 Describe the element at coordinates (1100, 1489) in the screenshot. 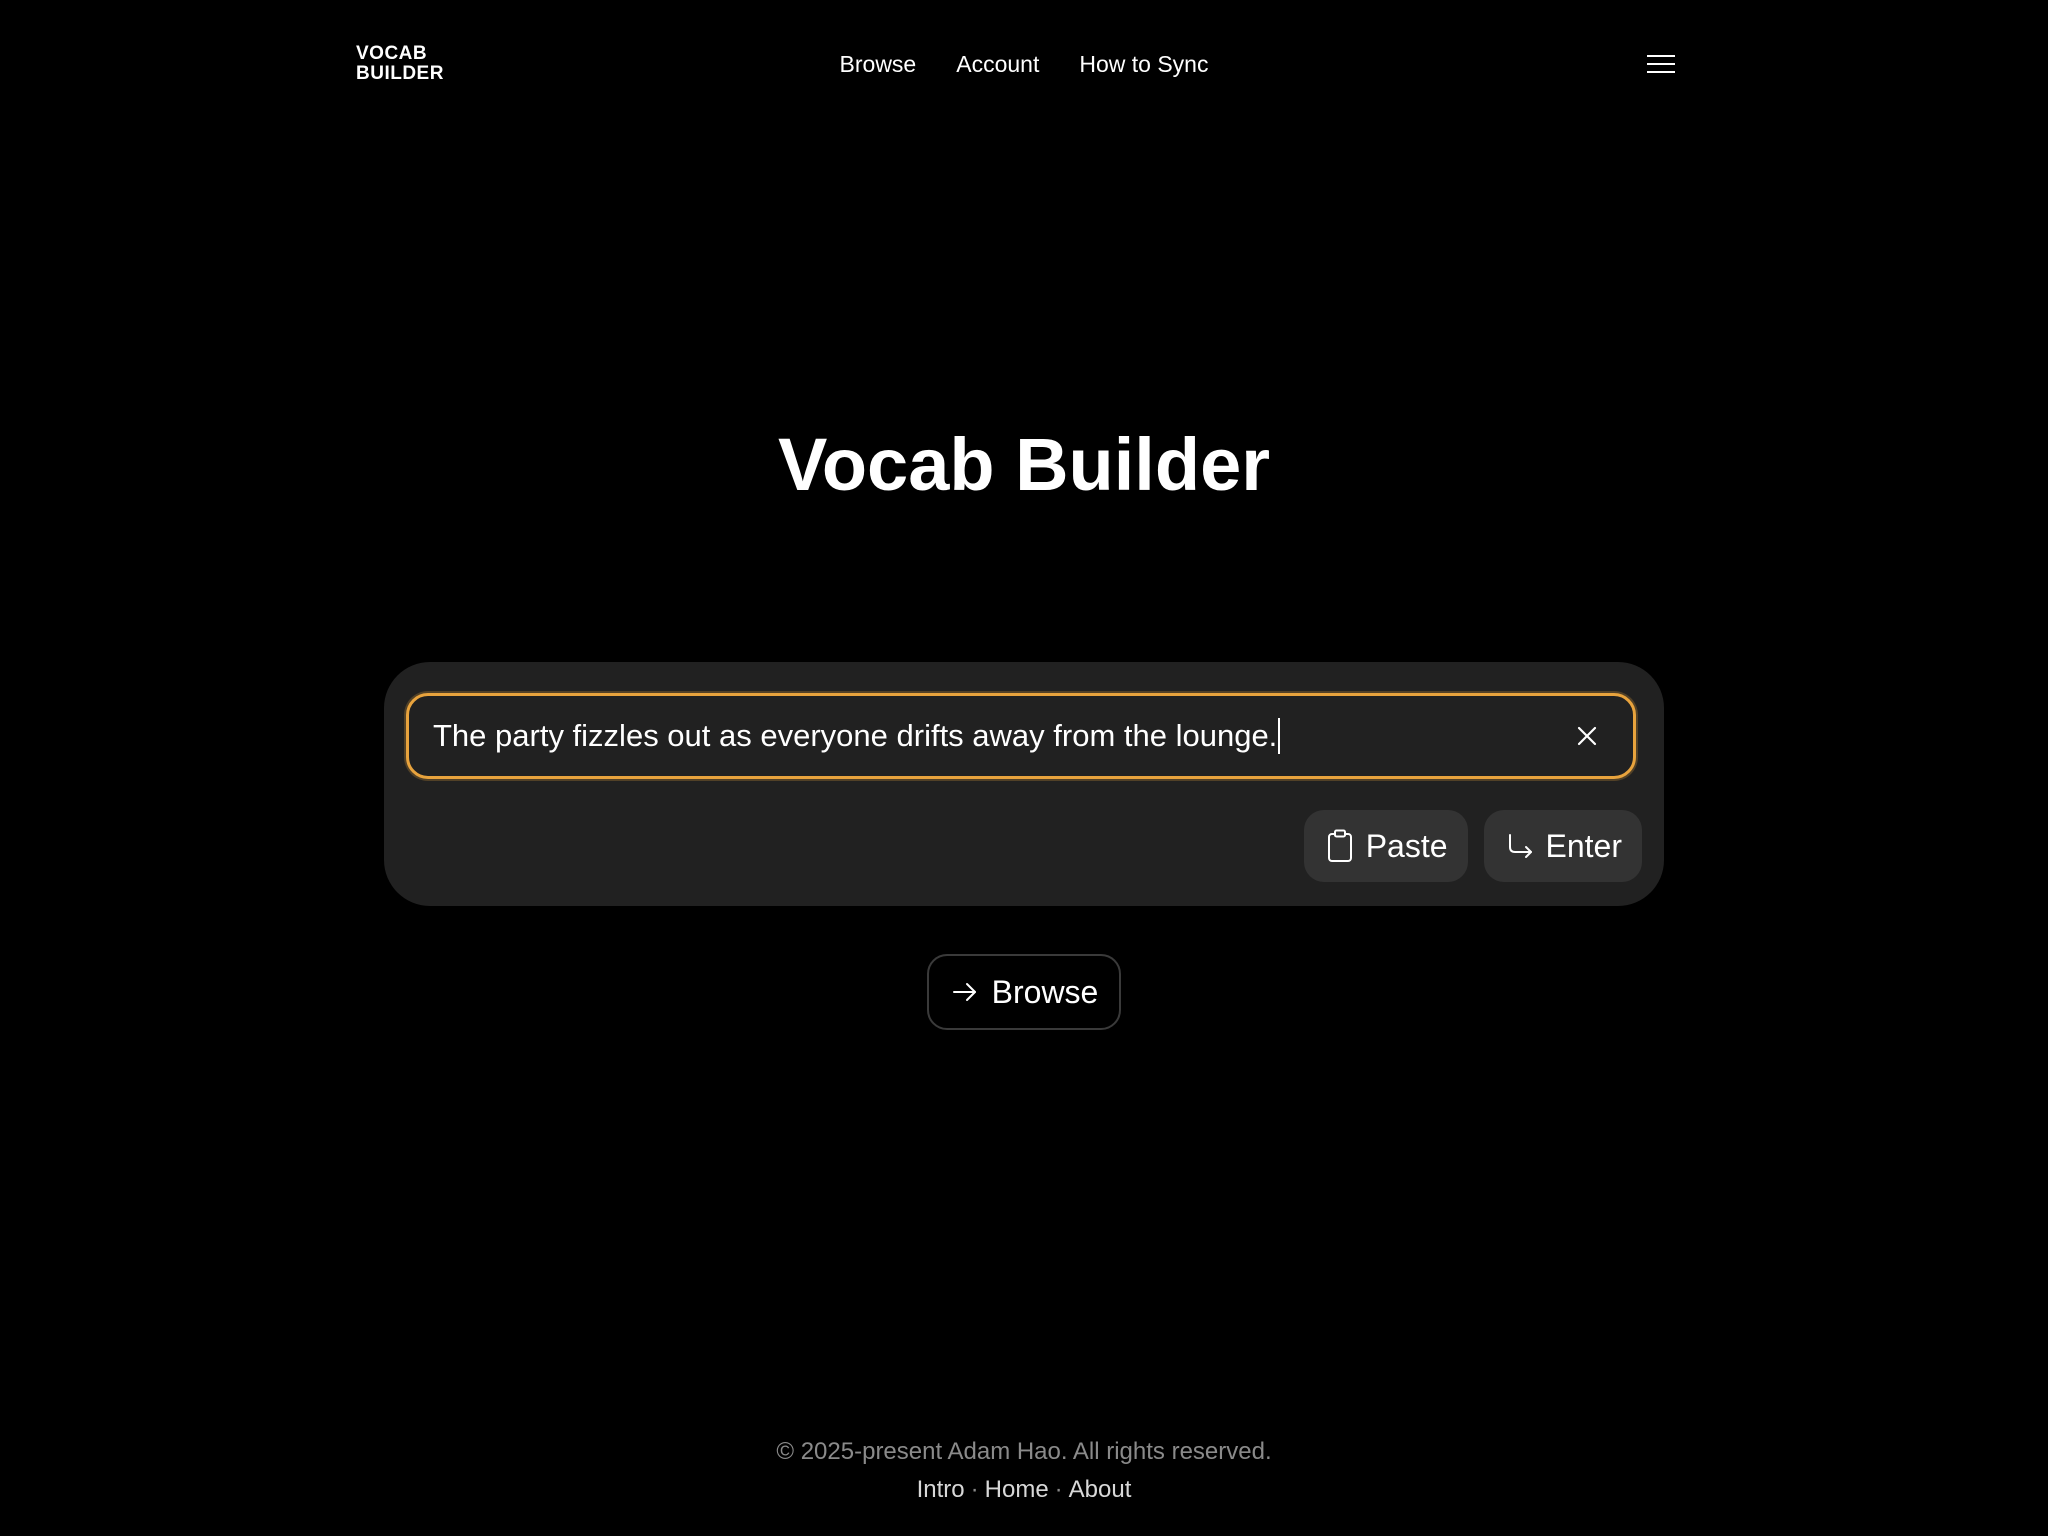

I see `footer-about-link: About` at that location.